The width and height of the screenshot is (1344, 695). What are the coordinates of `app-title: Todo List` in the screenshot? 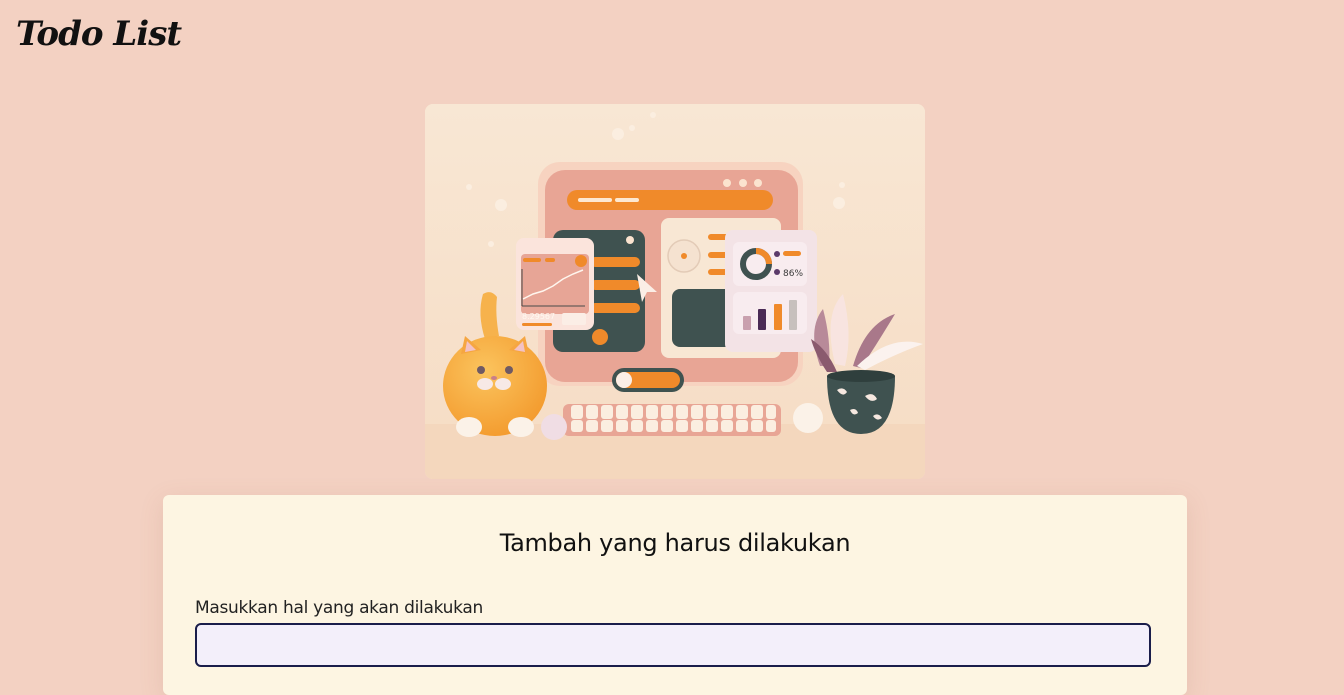 It's located at (99, 34).